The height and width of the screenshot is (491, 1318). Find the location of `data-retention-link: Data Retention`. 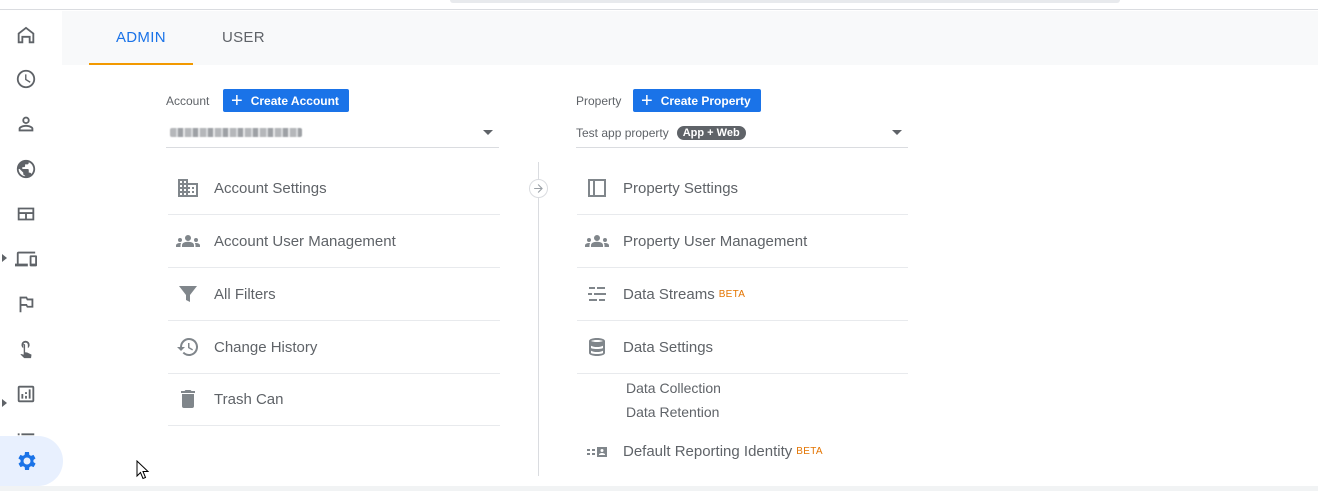

data-retention-link: Data Retention is located at coordinates (672, 412).